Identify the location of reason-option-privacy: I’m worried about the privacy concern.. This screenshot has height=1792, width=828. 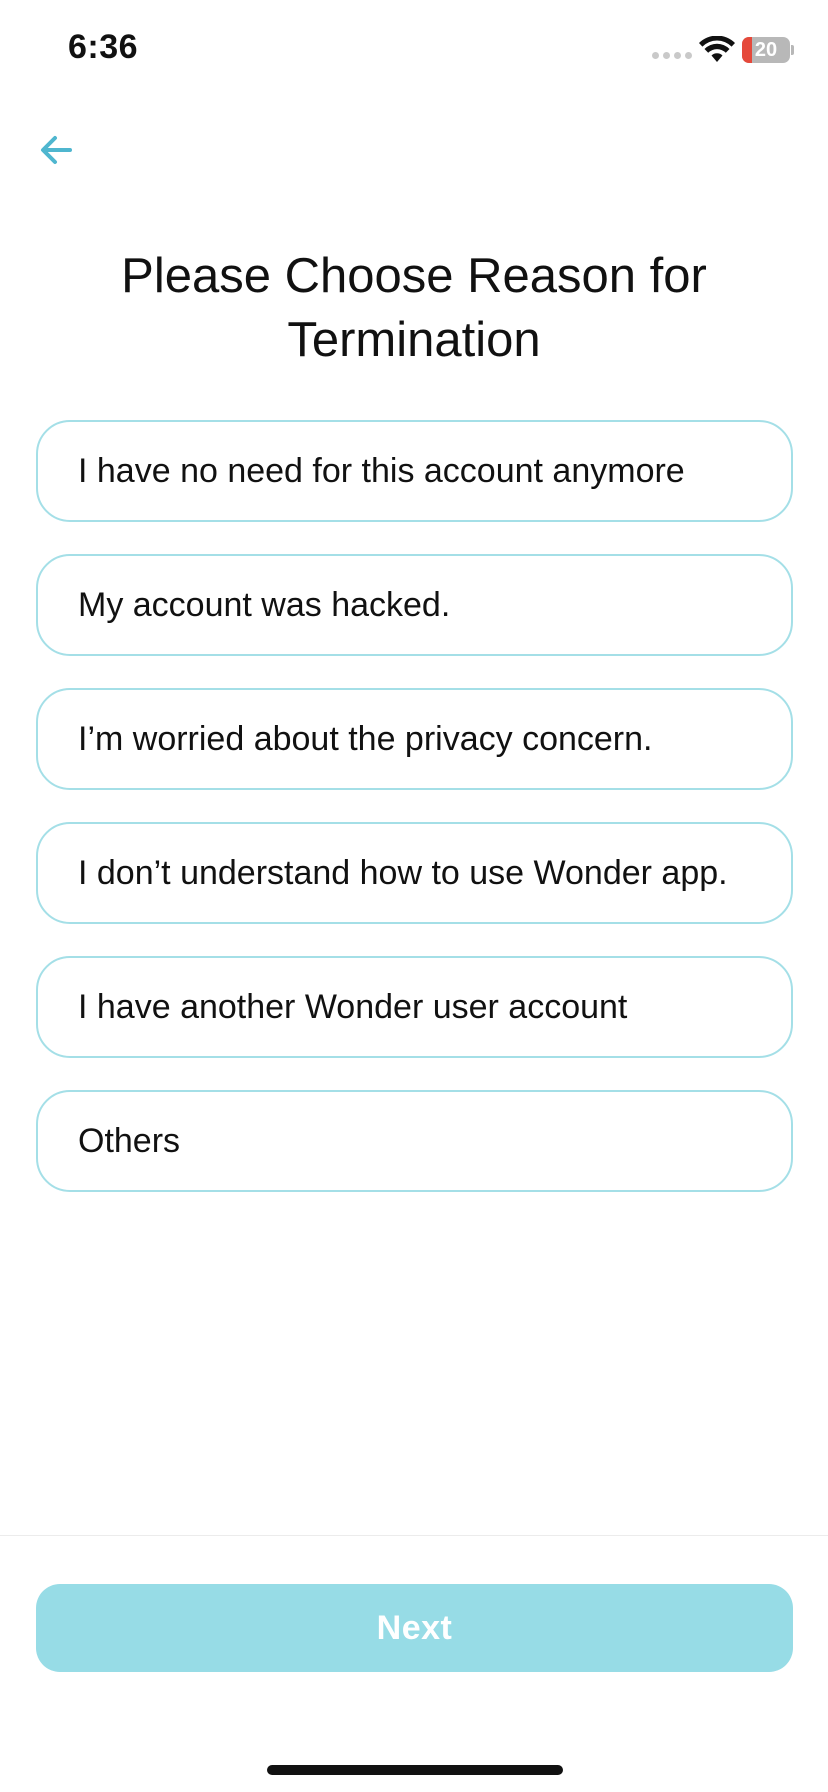
(414, 739).